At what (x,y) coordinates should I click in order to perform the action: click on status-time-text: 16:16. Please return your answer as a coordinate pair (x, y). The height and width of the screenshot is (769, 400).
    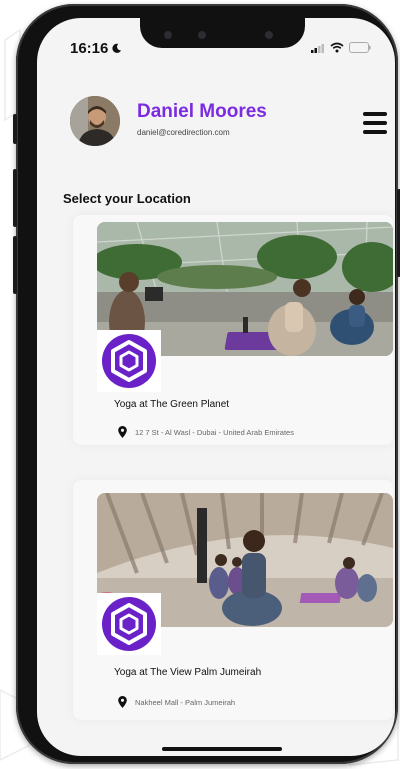
    Looking at the image, I should click on (89, 48).